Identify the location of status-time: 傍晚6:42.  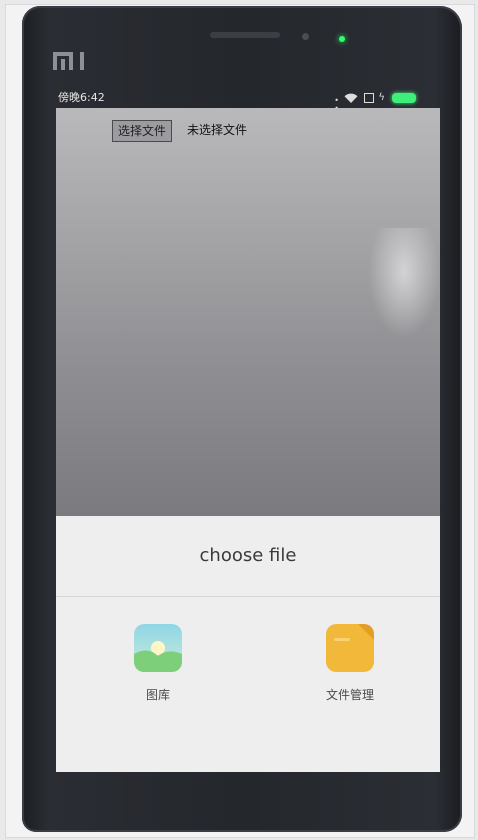
(81, 97).